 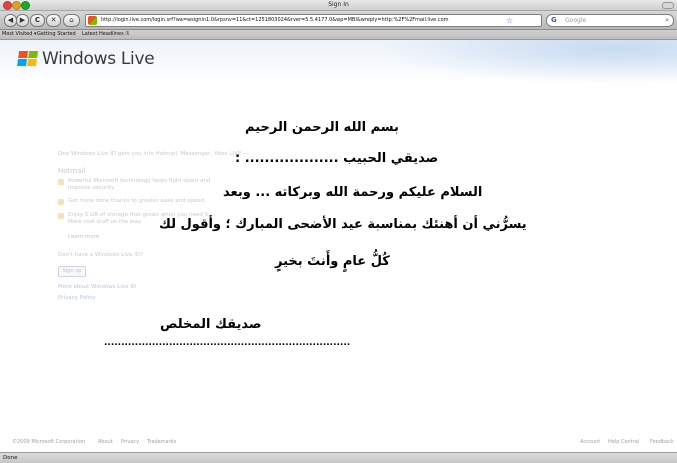 What do you see at coordinates (100, 255) in the screenshot?
I see `no-id-text: Don't have a Windows Live ID?` at bounding box center [100, 255].